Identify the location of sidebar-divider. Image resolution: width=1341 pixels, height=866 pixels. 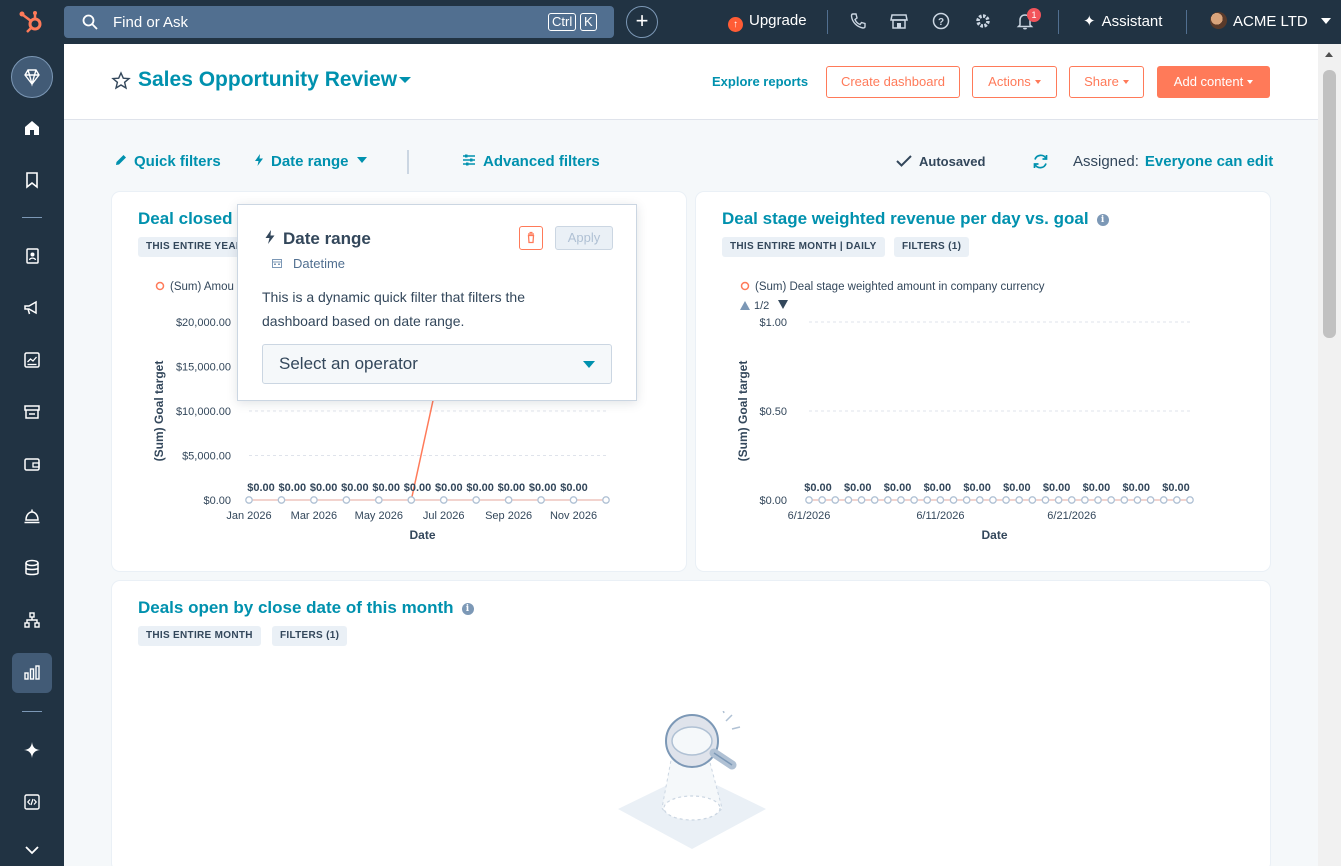
(32, 711).